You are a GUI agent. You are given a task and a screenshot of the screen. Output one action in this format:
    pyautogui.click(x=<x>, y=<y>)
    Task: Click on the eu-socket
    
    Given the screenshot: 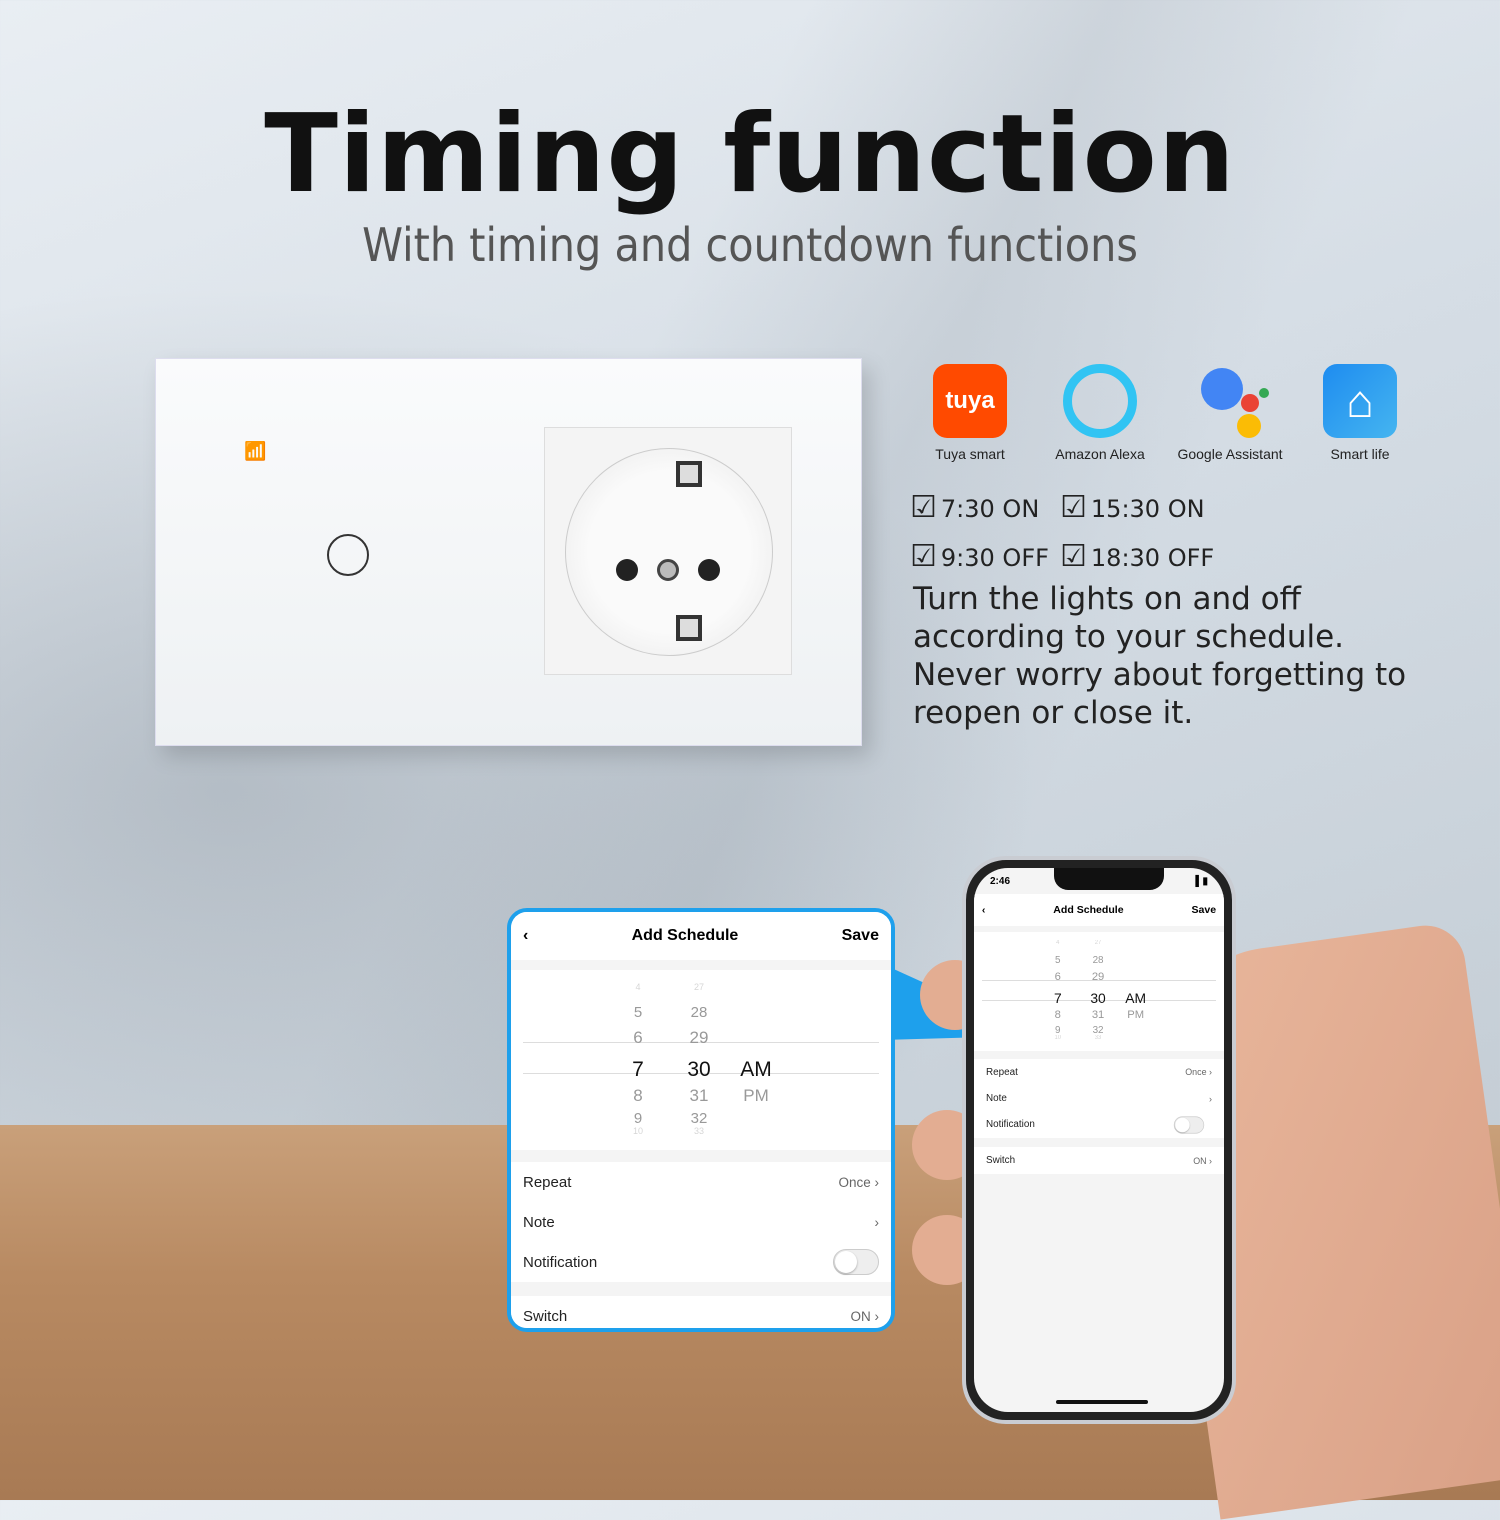 What is the action you would take?
    pyautogui.click(x=668, y=551)
    